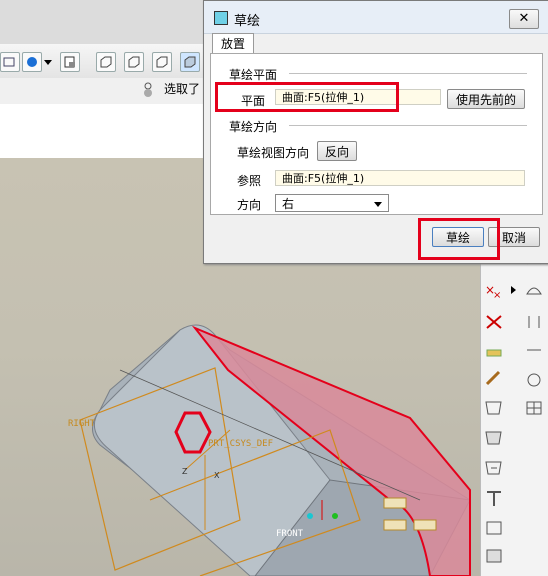  I want to click on offset-icon, so click(494, 468).